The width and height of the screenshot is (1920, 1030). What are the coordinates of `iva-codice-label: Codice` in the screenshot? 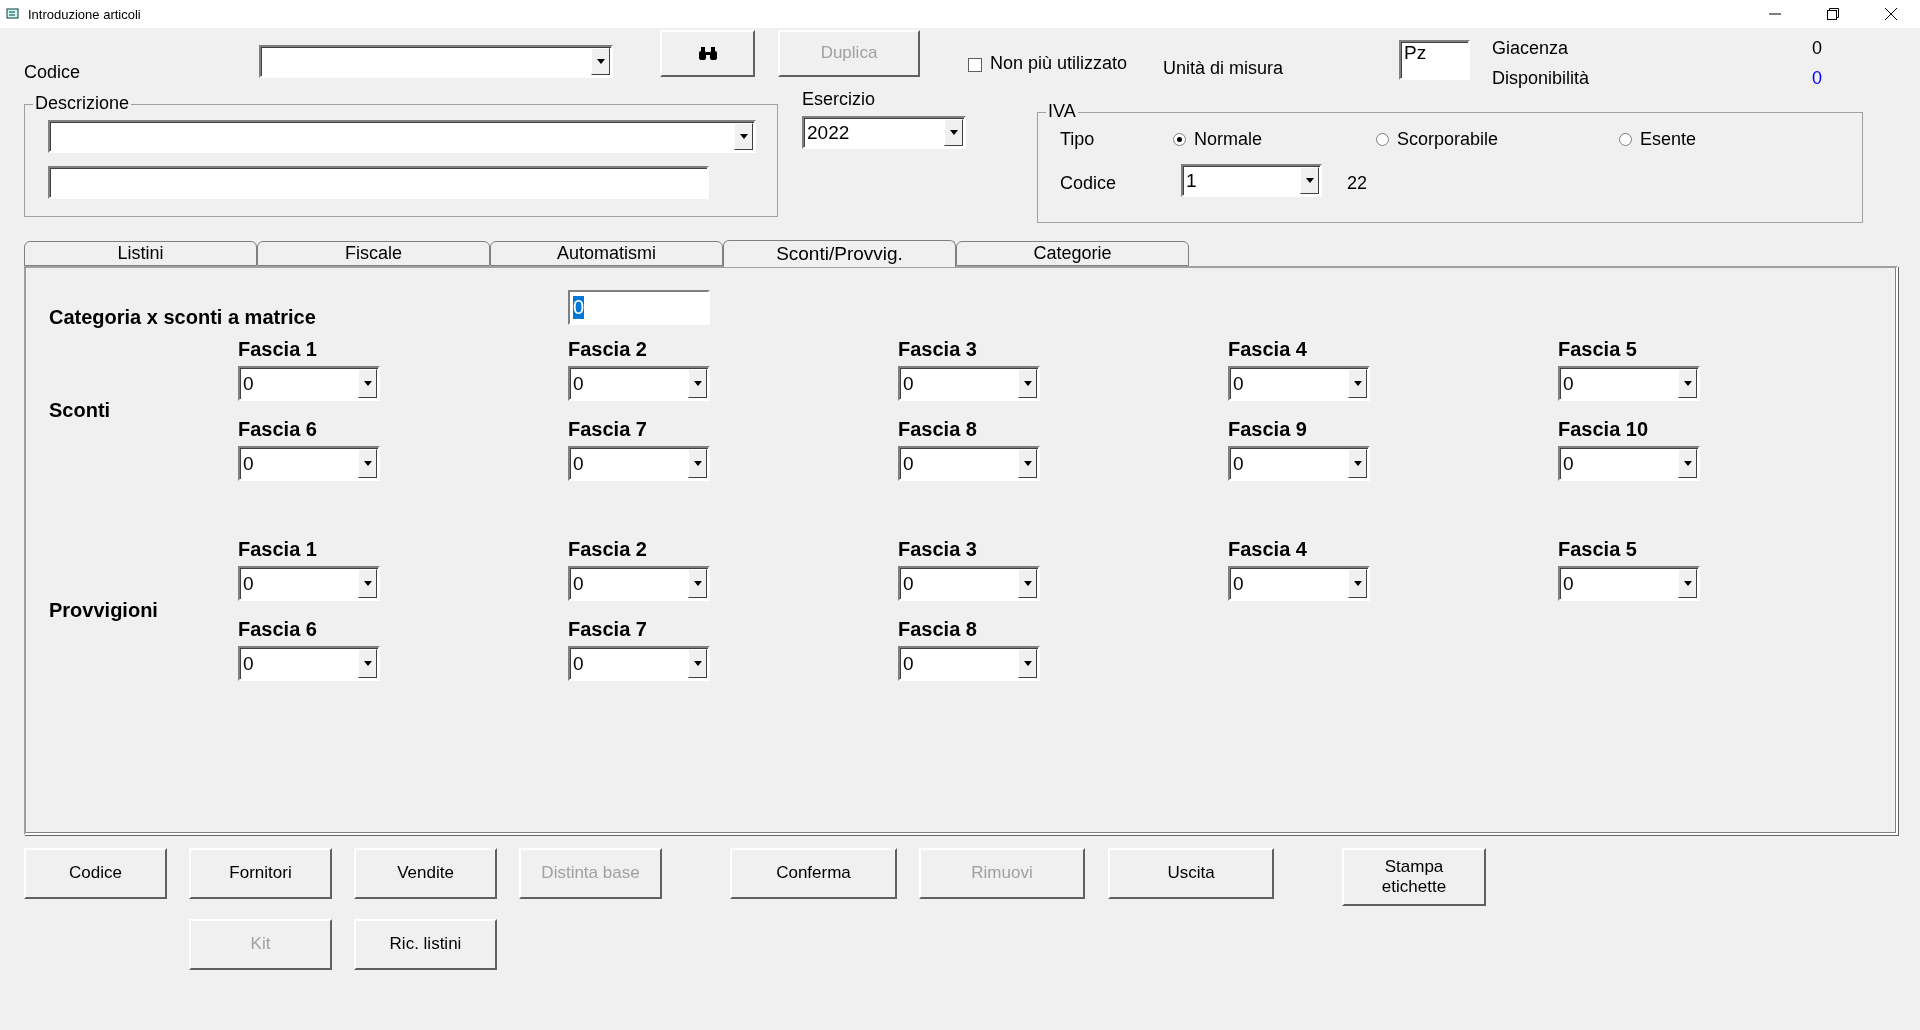 It's located at (1089, 183).